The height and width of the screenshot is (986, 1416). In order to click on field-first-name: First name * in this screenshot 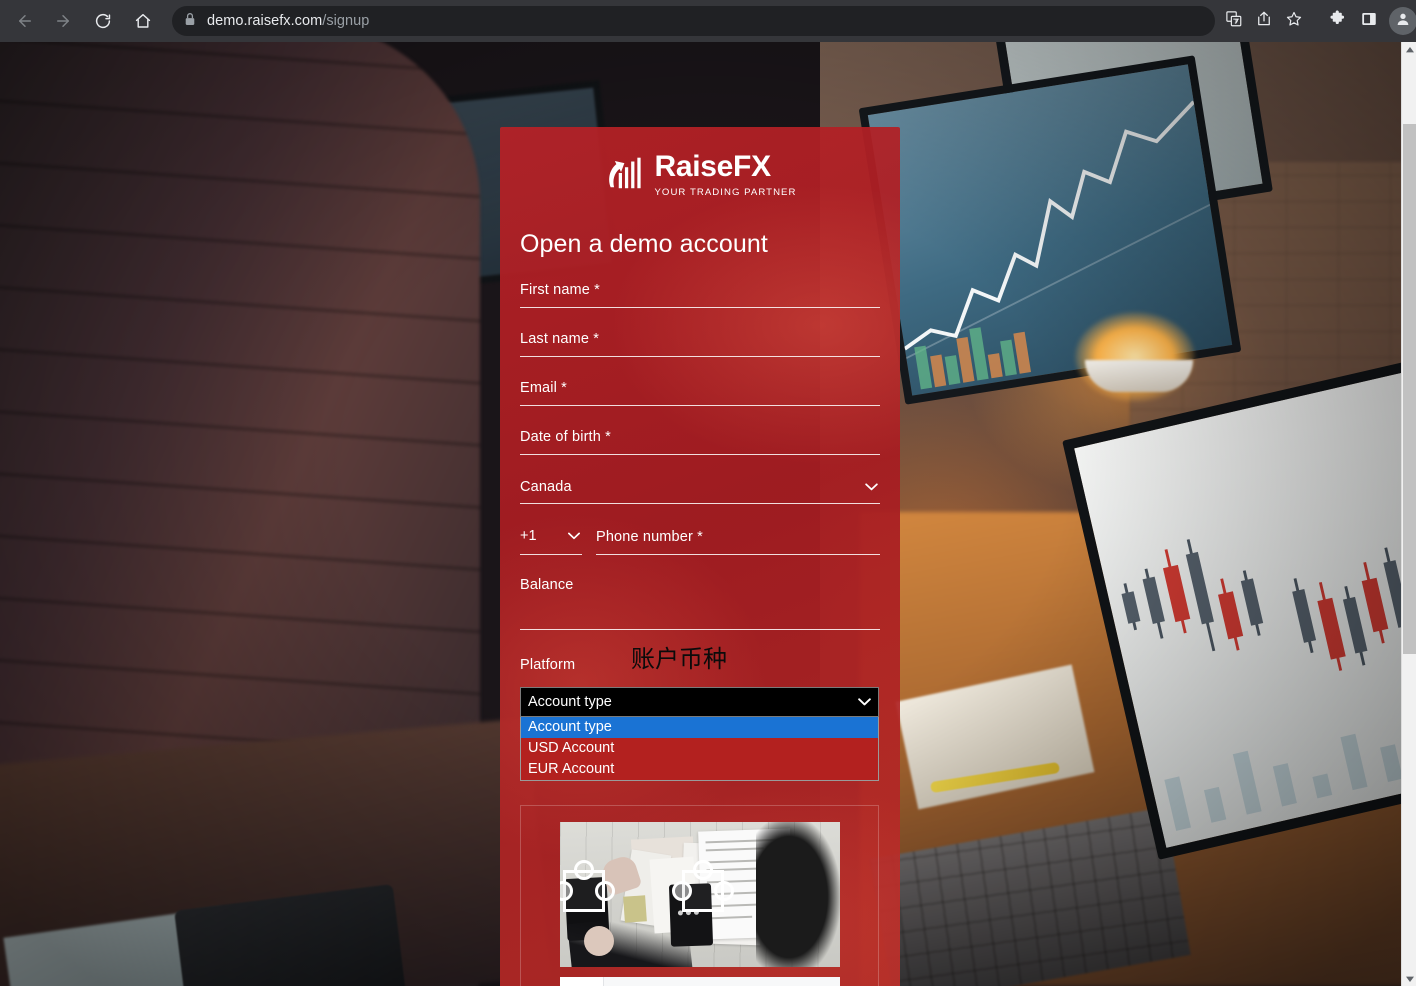, I will do `click(700, 295)`.